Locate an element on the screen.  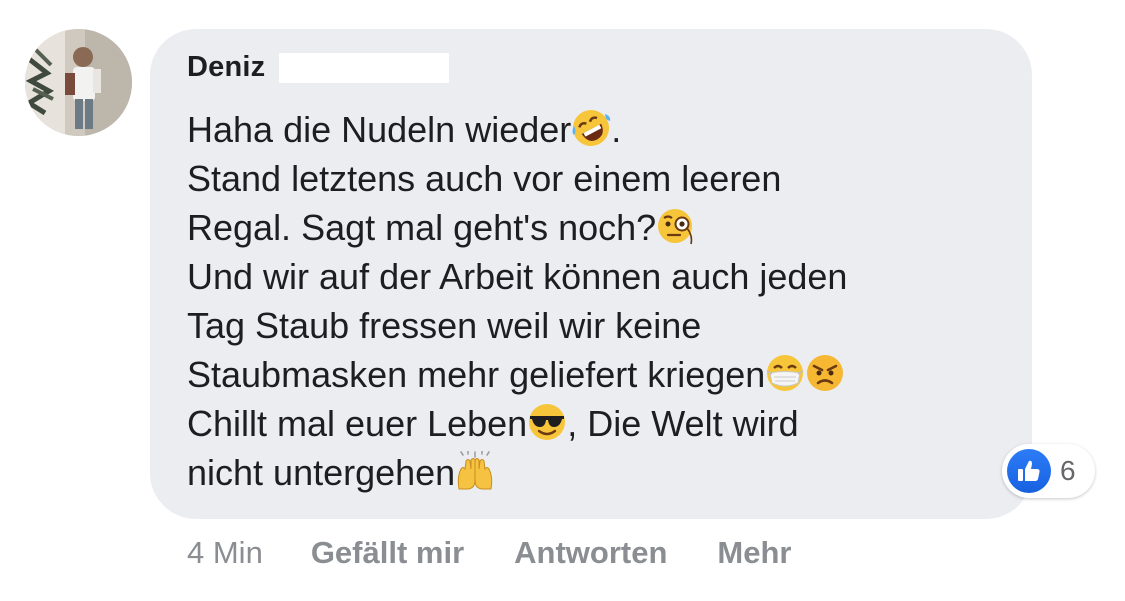
like-button: Gefällt mir is located at coordinates (387, 553).